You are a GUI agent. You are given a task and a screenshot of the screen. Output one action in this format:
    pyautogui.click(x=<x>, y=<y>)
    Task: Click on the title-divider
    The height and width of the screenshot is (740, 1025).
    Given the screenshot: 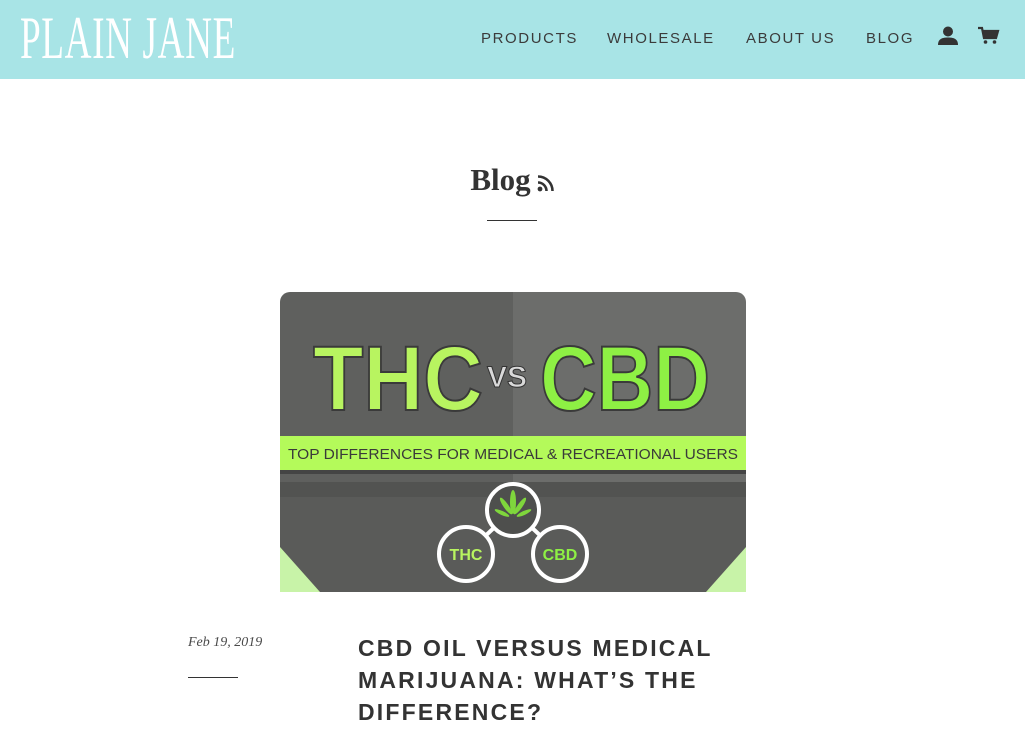 What is the action you would take?
    pyautogui.click(x=512, y=220)
    